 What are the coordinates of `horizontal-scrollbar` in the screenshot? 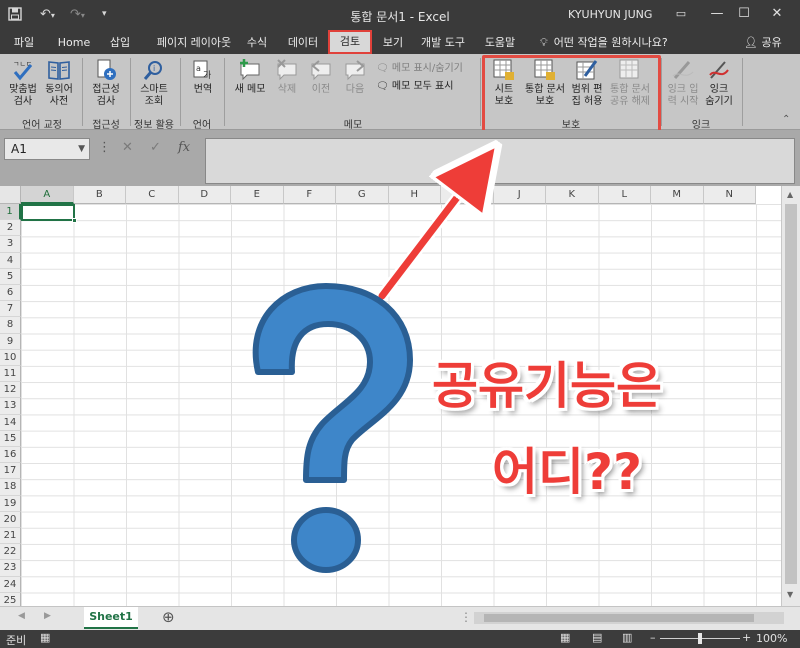 It's located at (629, 618).